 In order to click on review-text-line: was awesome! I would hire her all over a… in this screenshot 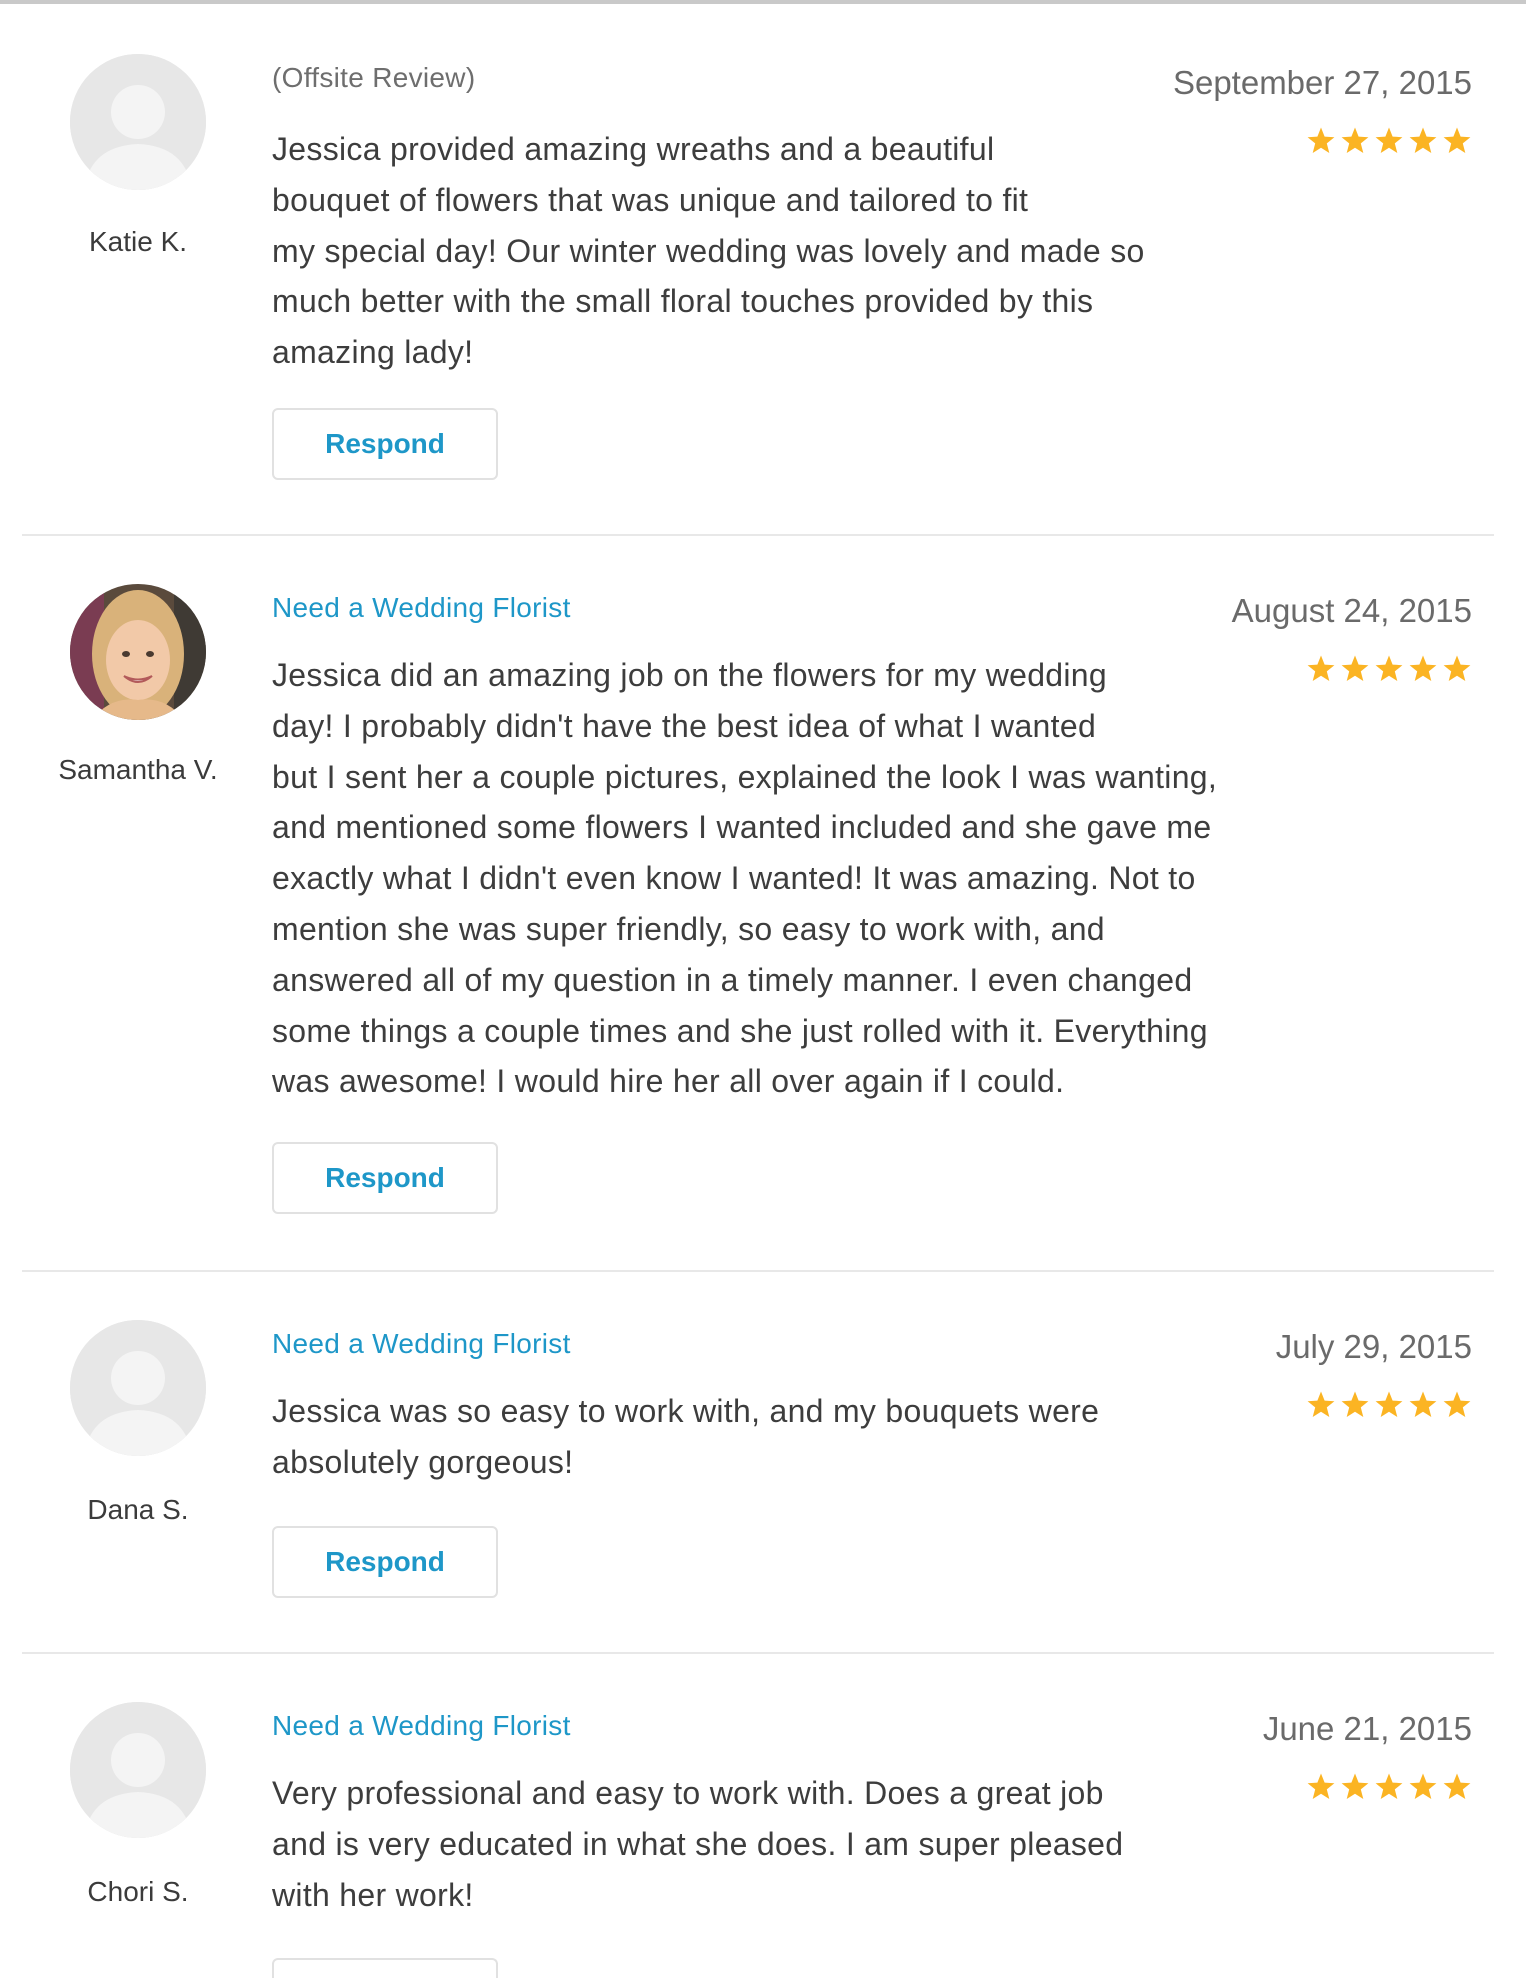, I will do `click(668, 1081)`.